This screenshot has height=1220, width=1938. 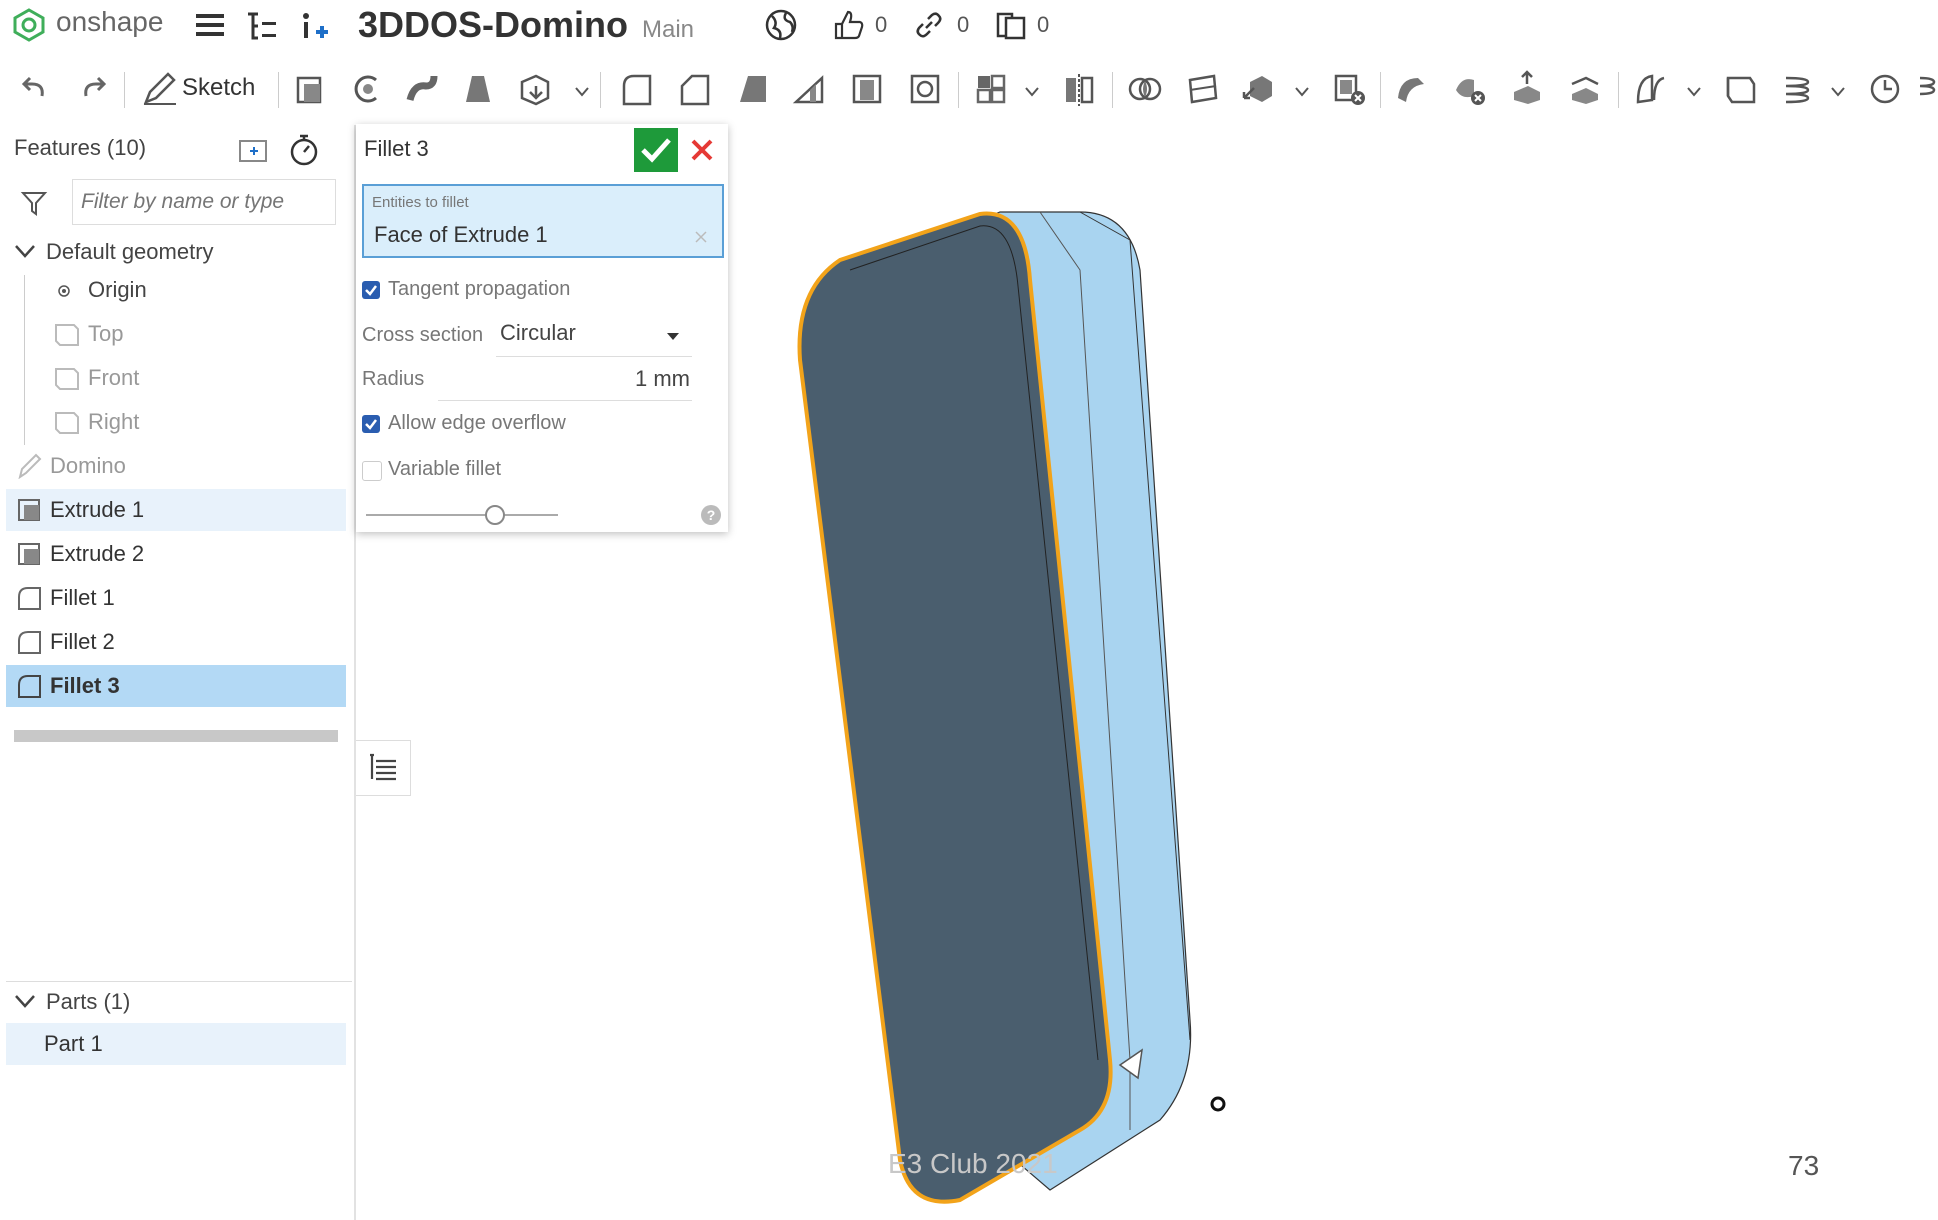 I want to click on links-count: 0, so click(x=963, y=24).